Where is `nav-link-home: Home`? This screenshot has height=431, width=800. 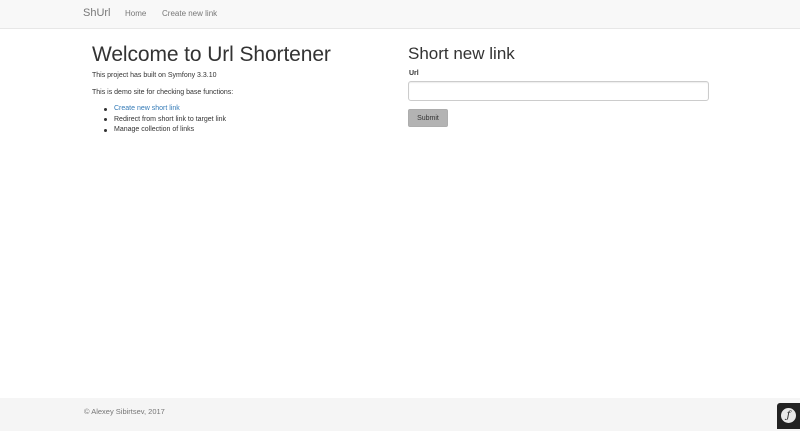
nav-link-home: Home is located at coordinates (135, 13).